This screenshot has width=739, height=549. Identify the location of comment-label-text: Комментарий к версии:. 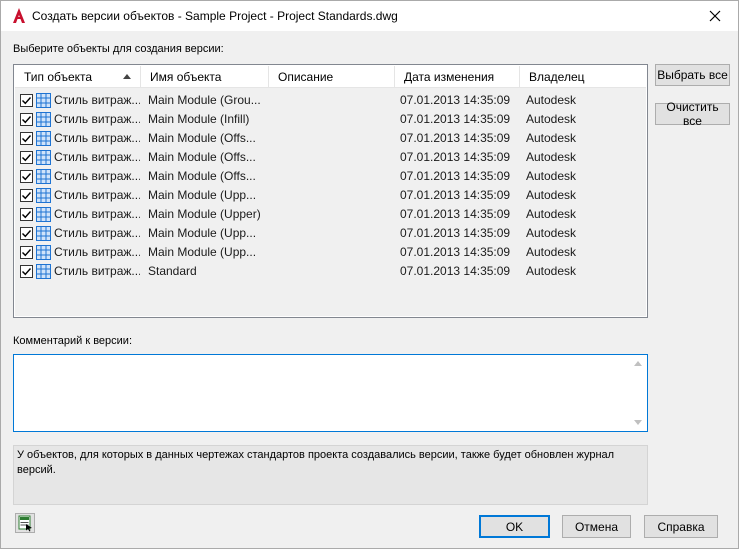
(73, 341).